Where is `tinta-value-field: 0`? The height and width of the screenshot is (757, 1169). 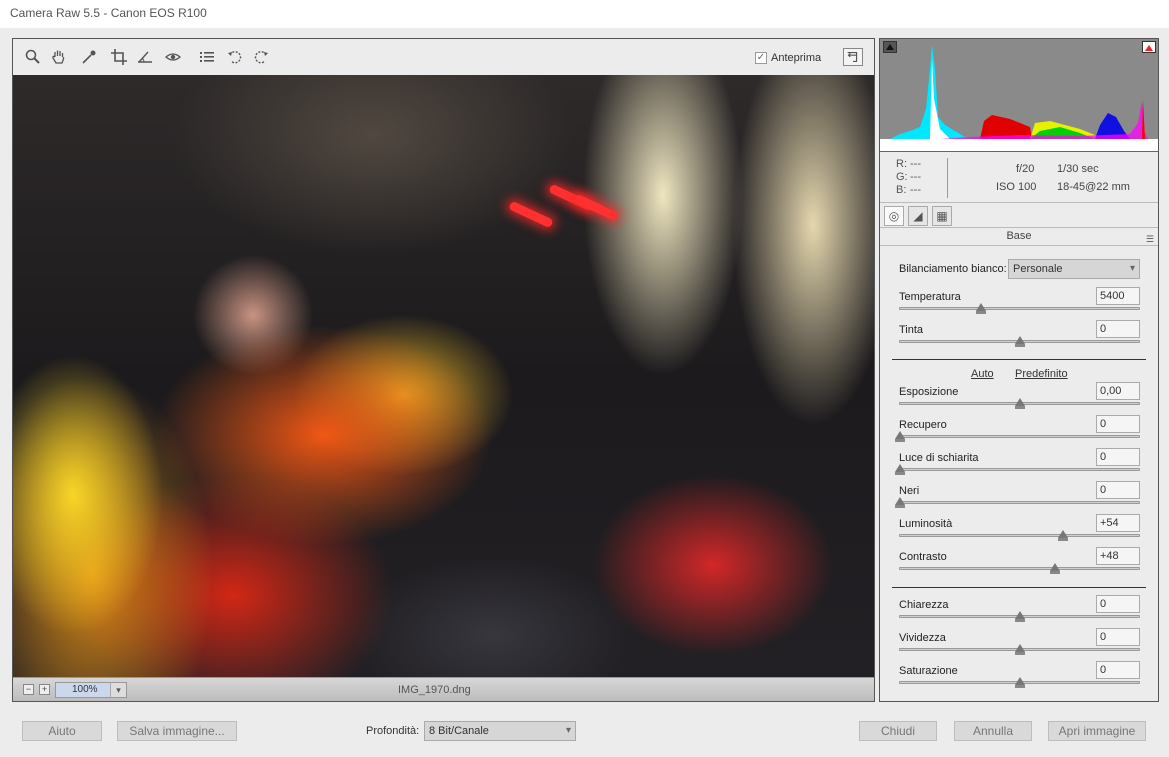
tinta-value-field: 0 is located at coordinates (1118, 329).